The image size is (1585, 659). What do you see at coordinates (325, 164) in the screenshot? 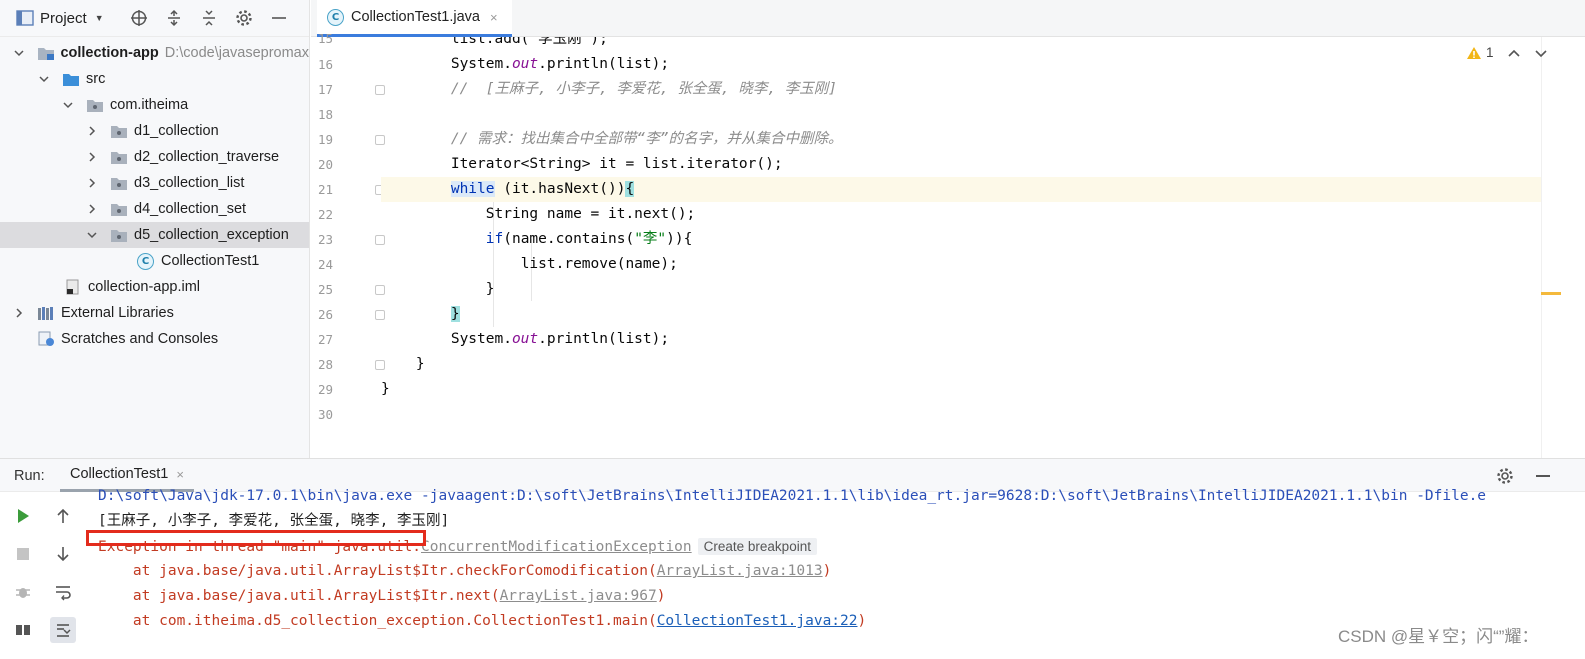
I see `line-number: 20` at bounding box center [325, 164].